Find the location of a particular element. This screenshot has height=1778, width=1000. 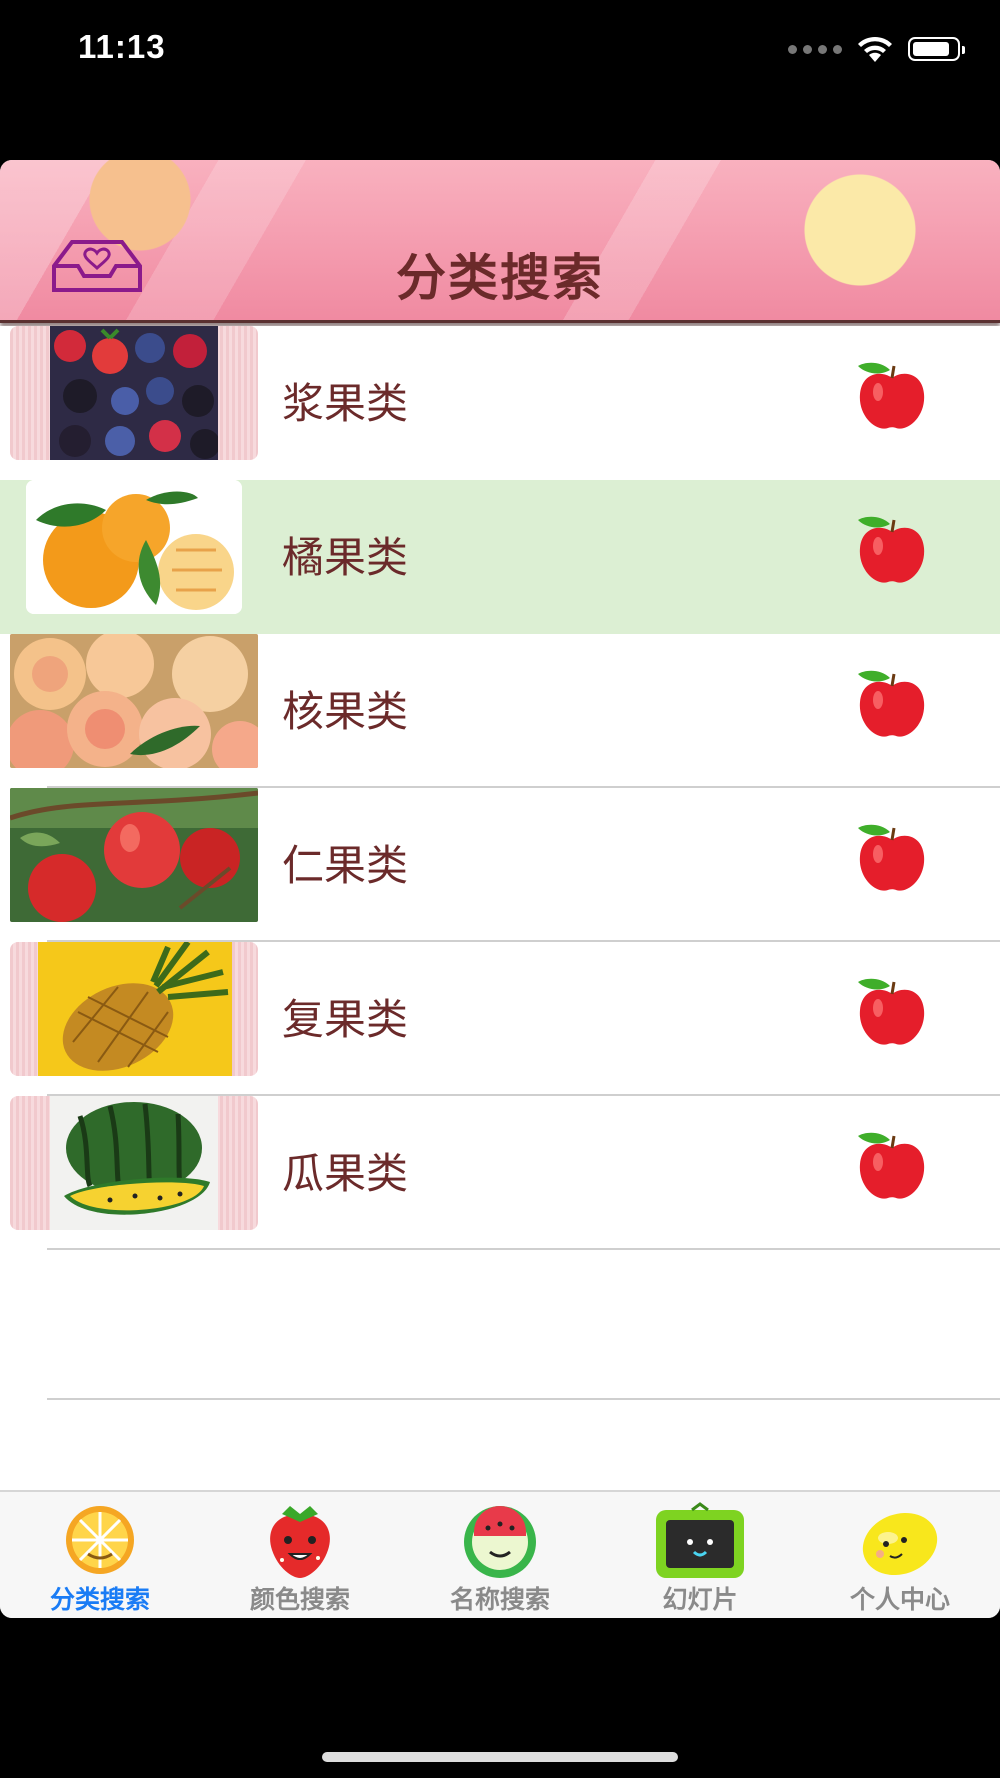

tab-bar: 分类搜索 颜色搜索 名称搜索 幻灯片 个人中心 is located at coordinates (500, 1554).